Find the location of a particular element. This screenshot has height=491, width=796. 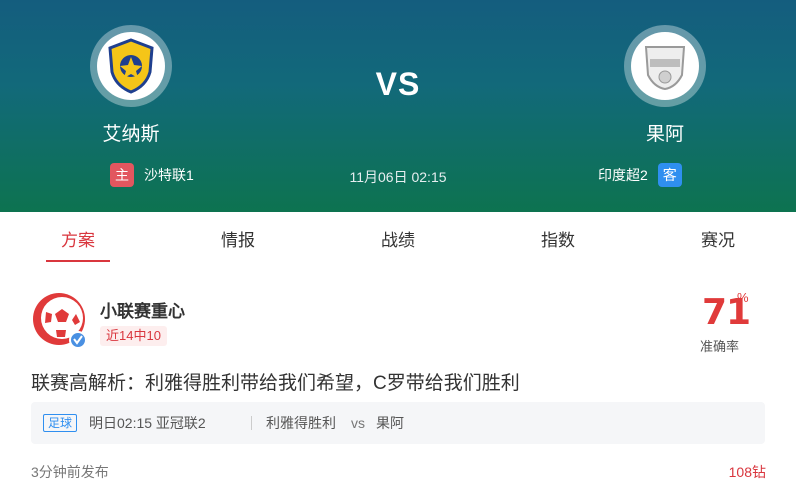

home-team-logo is located at coordinates (131, 66).